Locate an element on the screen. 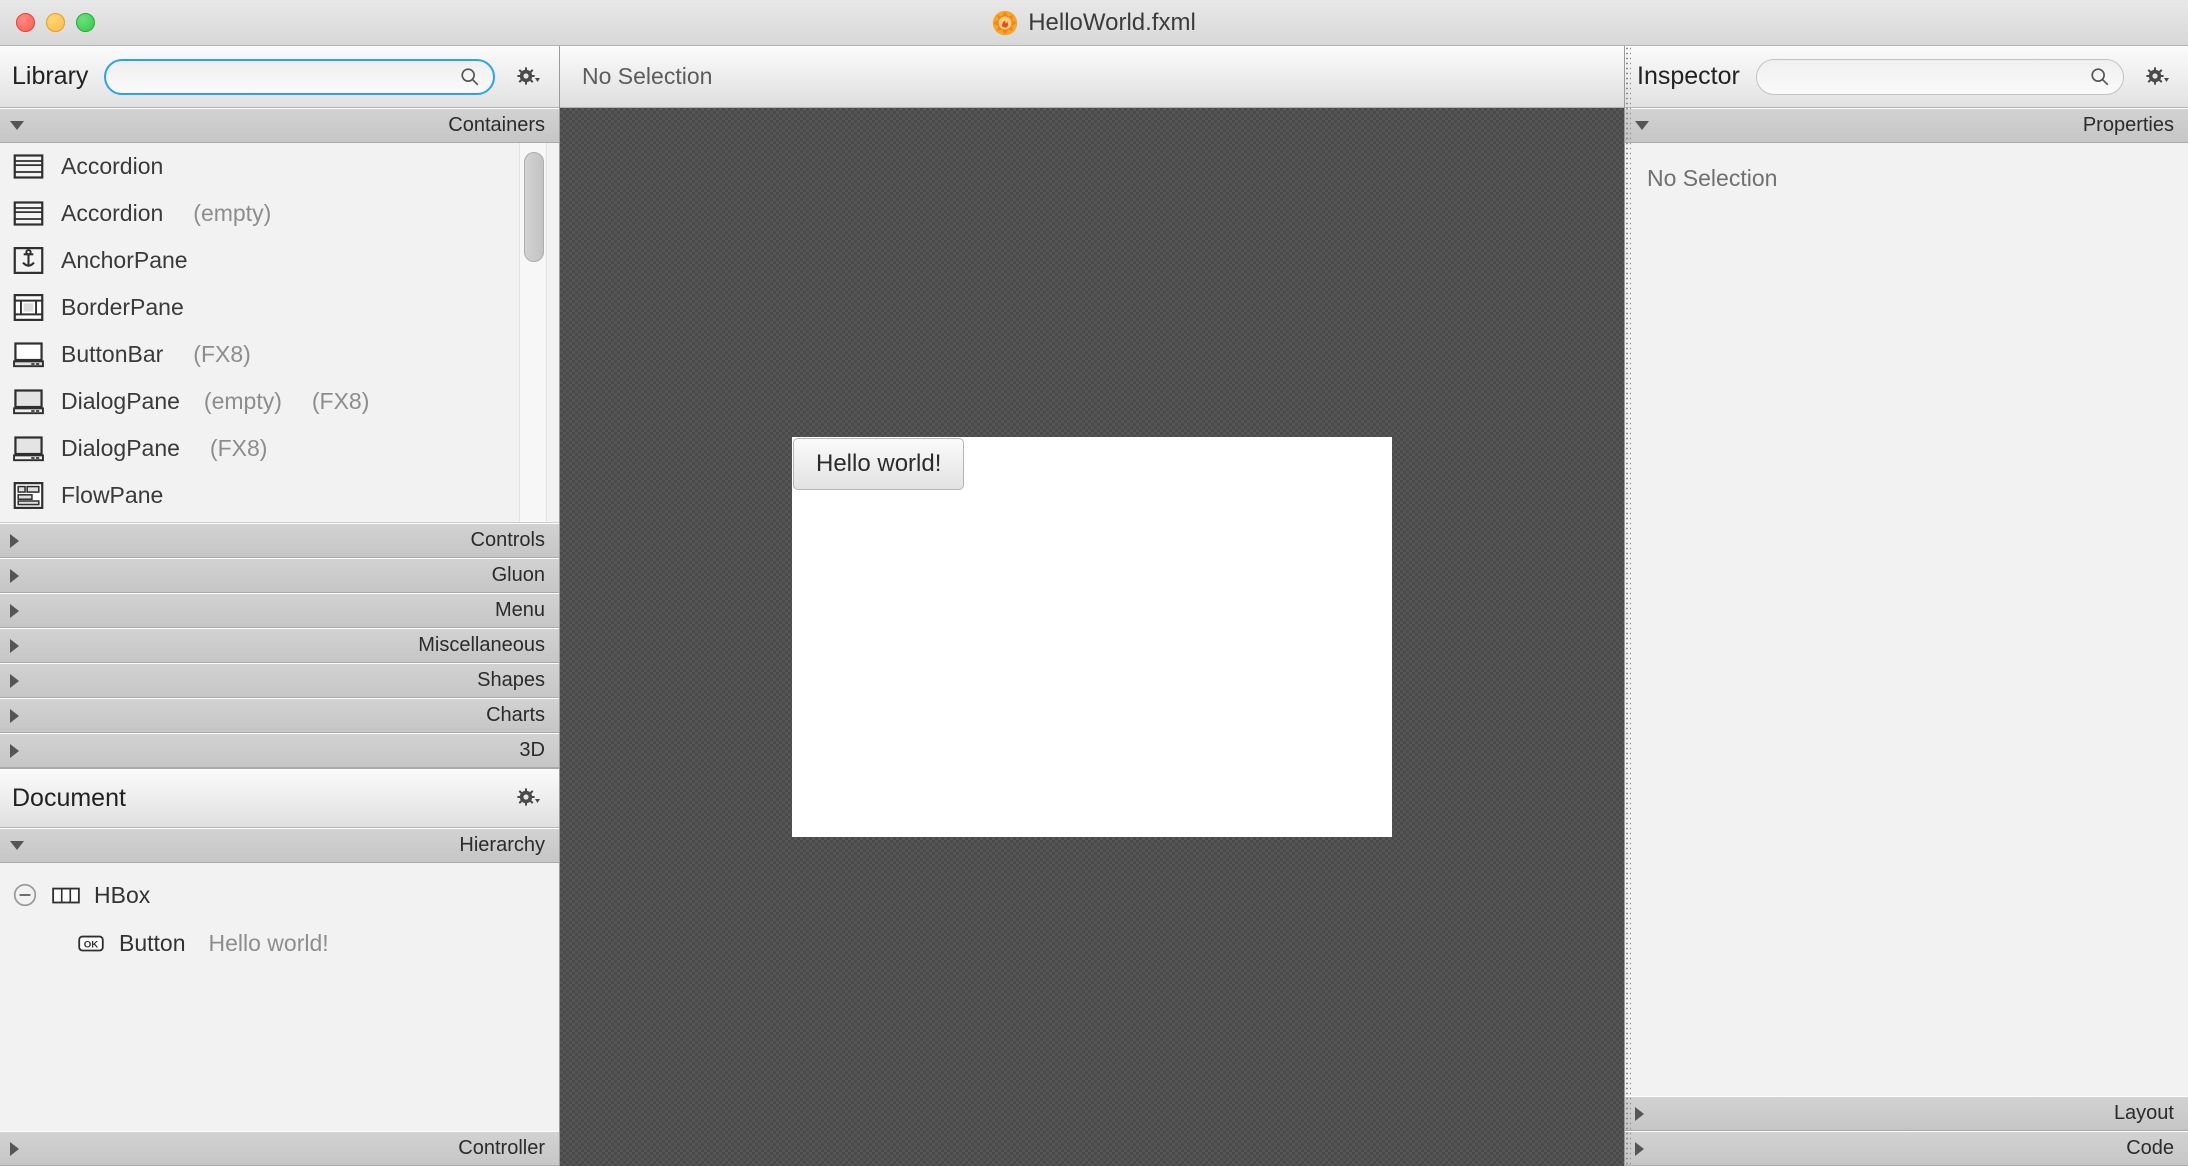 The width and height of the screenshot is (2188, 1166). document-section-controller: Controller is located at coordinates (279, 1148).